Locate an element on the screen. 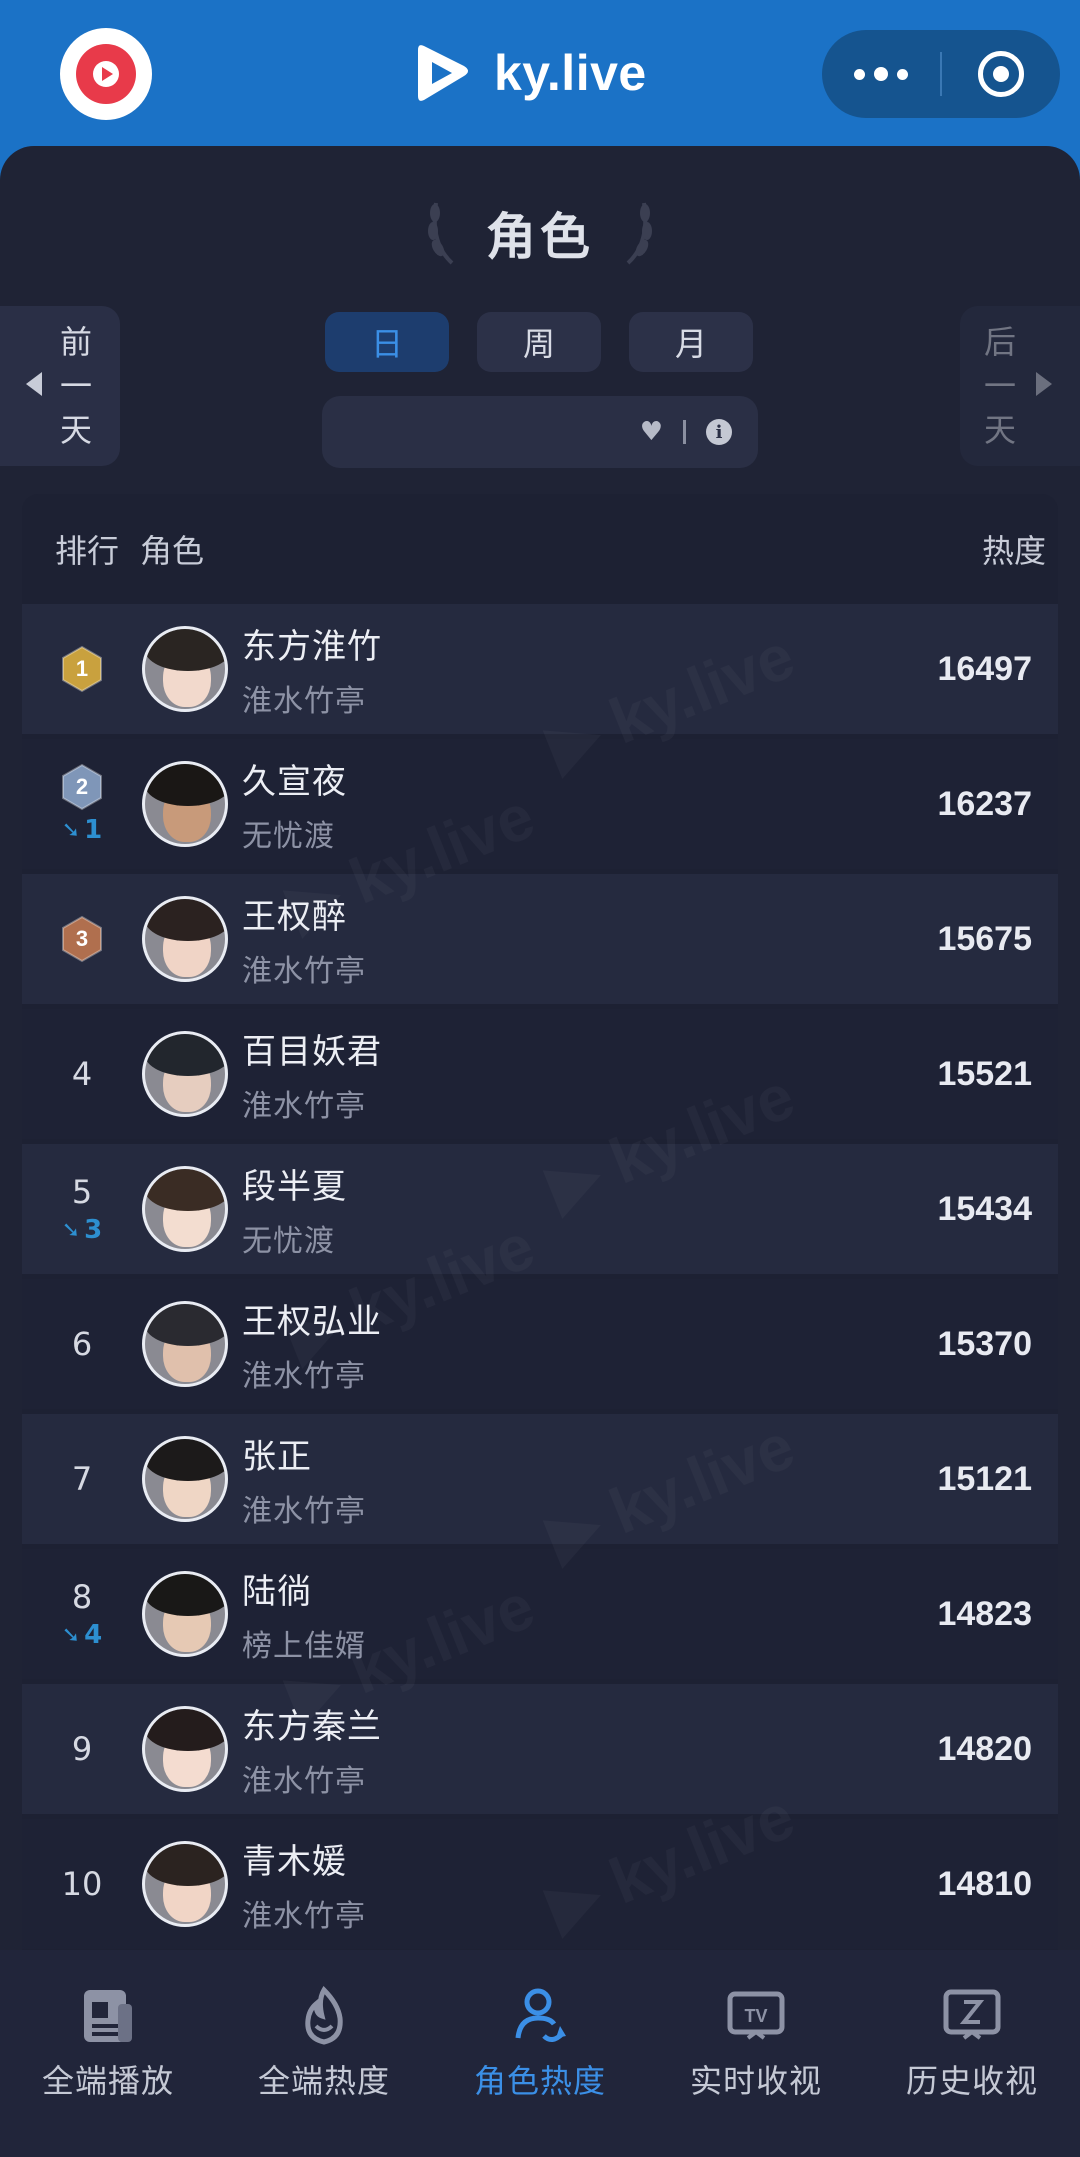 This screenshot has height=2157, width=1080. table-row: 8 ➘ 4 陆徜榜上佳婿 14823 is located at coordinates (540, 1614).